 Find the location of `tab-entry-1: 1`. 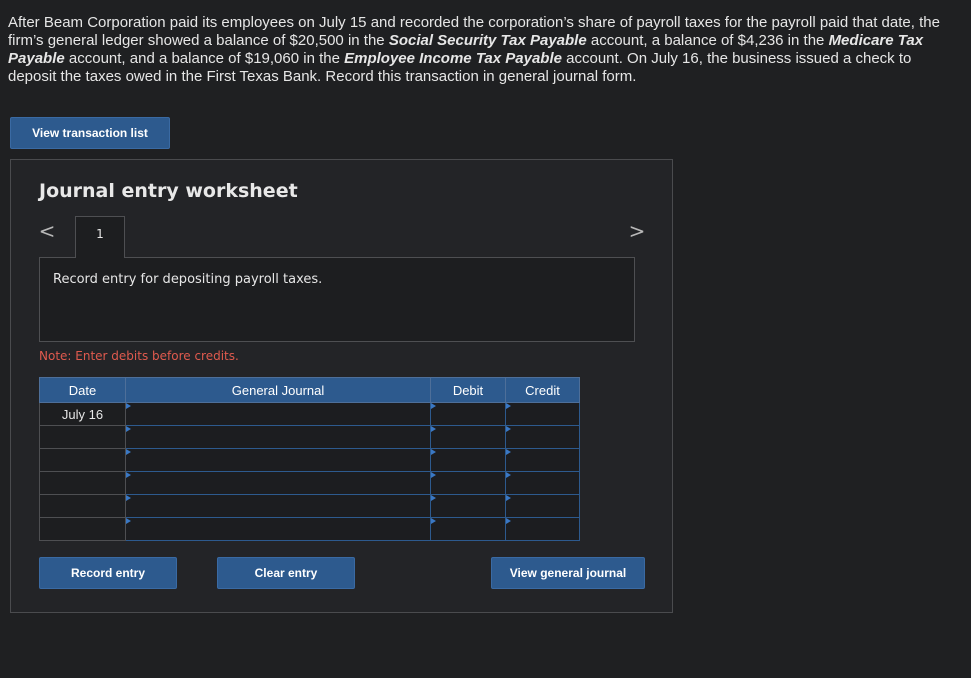

tab-entry-1: 1 is located at coordinates (100, 237).